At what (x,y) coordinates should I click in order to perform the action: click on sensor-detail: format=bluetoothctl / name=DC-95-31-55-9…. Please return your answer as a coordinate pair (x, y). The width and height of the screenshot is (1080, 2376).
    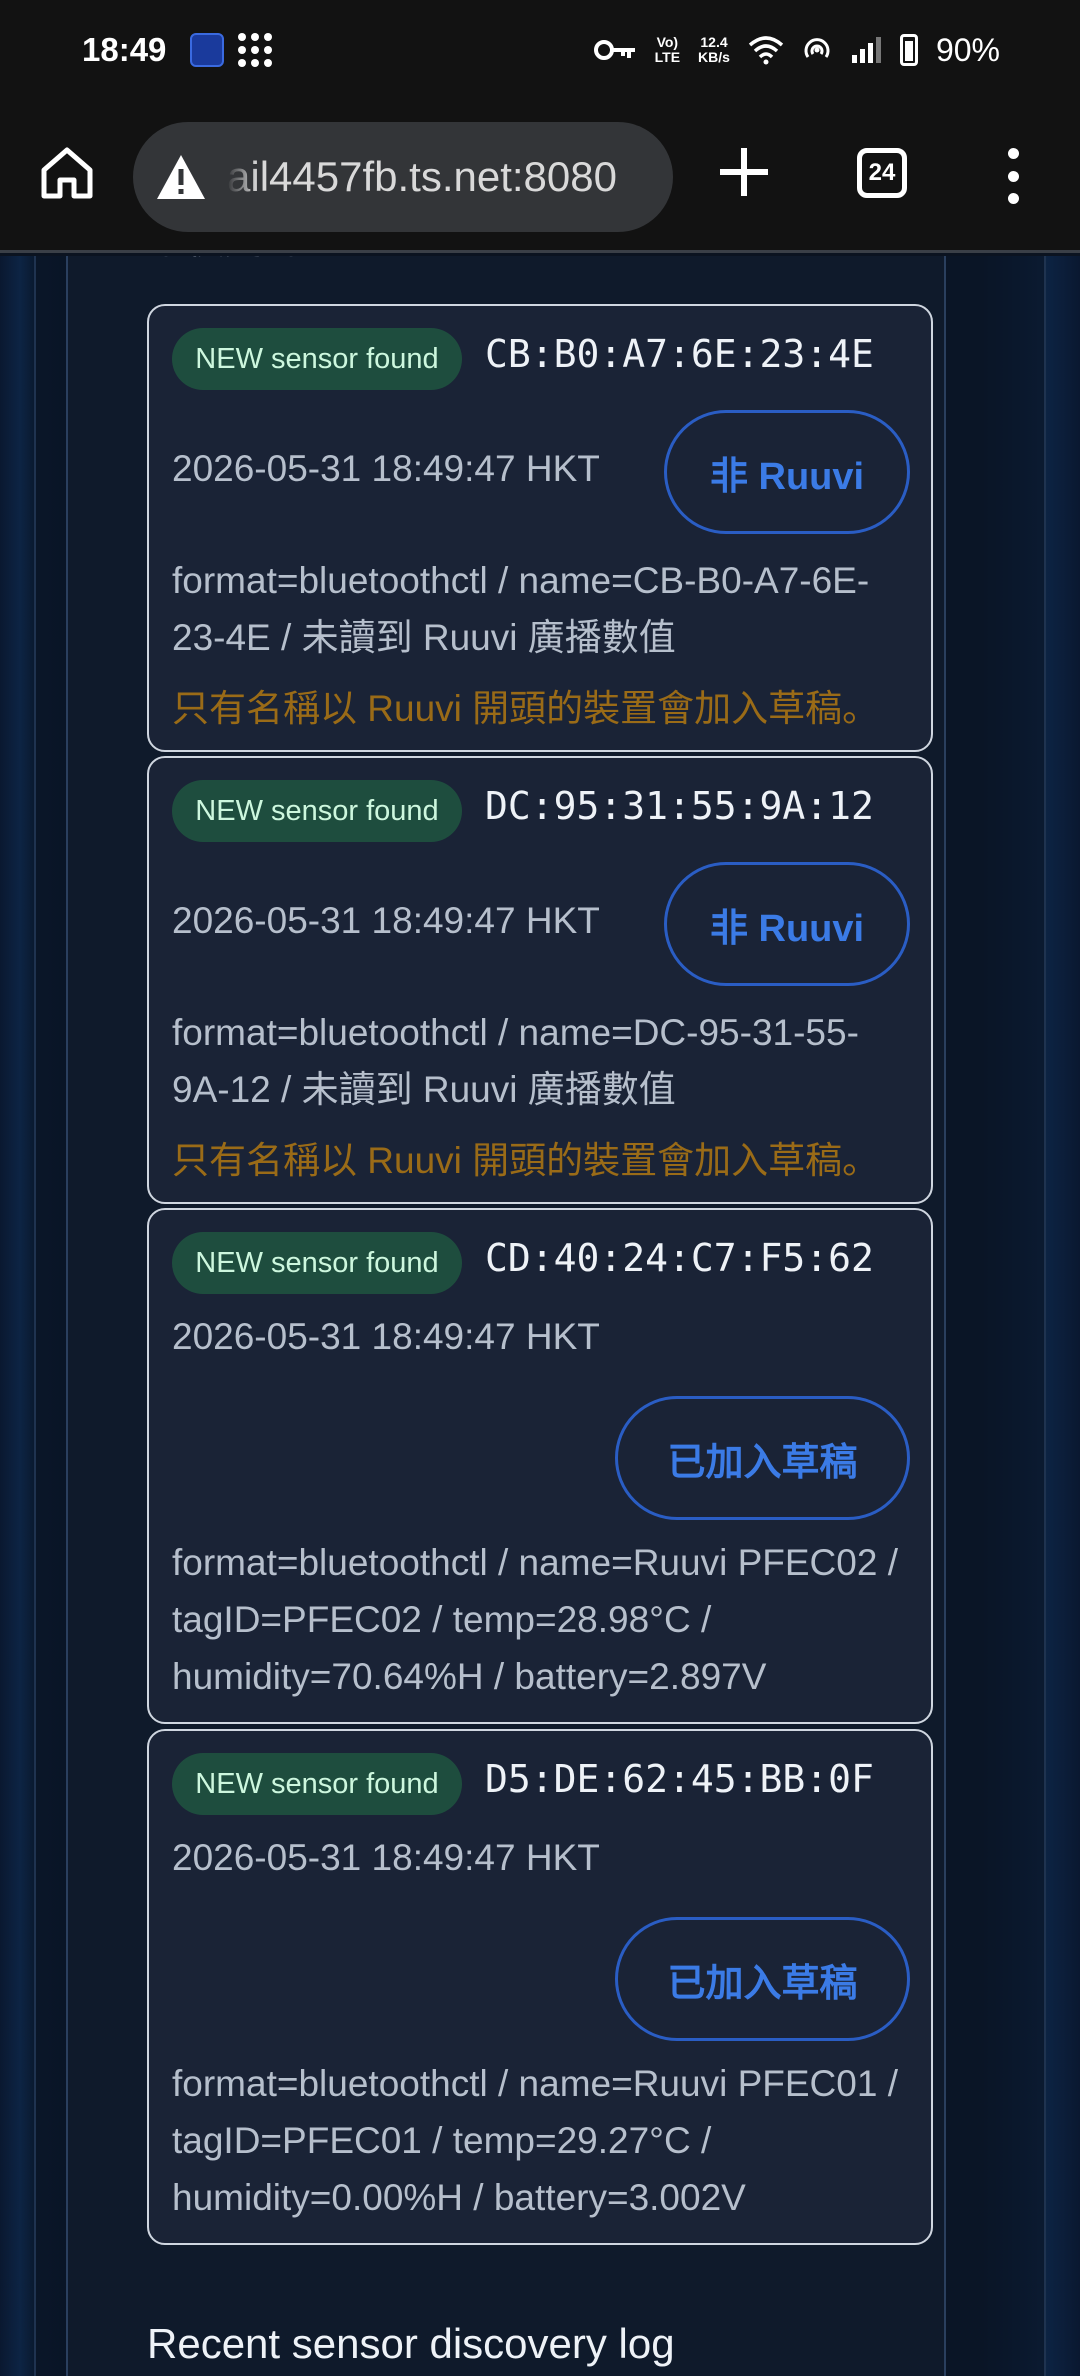
    Looking at the image, I should click on (515, 1061).